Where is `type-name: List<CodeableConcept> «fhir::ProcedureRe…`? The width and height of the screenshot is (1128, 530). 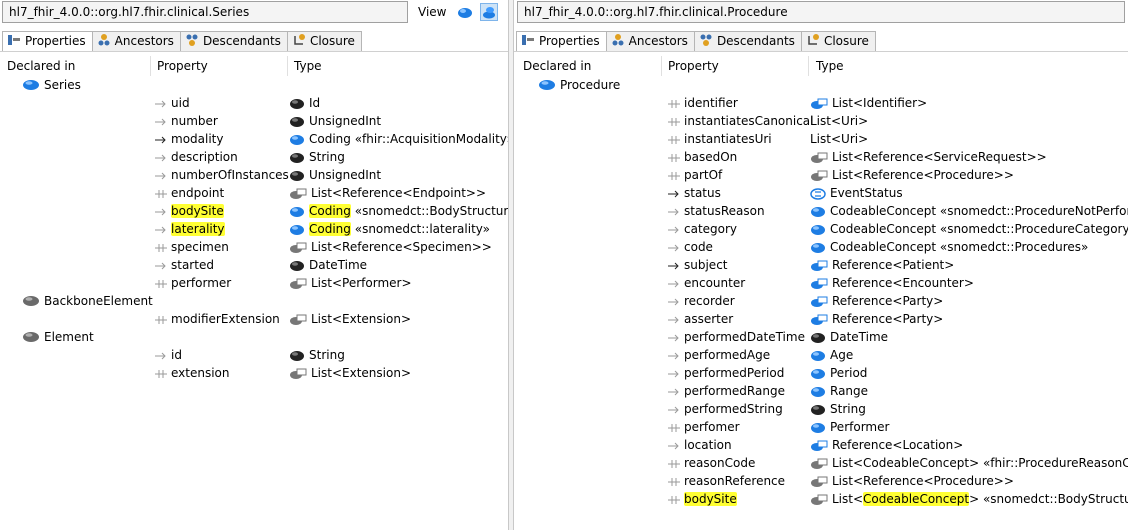
type-name: List<CodeableConcept> «fhir::ProcedureRe… is located at coordinates (980, 463).